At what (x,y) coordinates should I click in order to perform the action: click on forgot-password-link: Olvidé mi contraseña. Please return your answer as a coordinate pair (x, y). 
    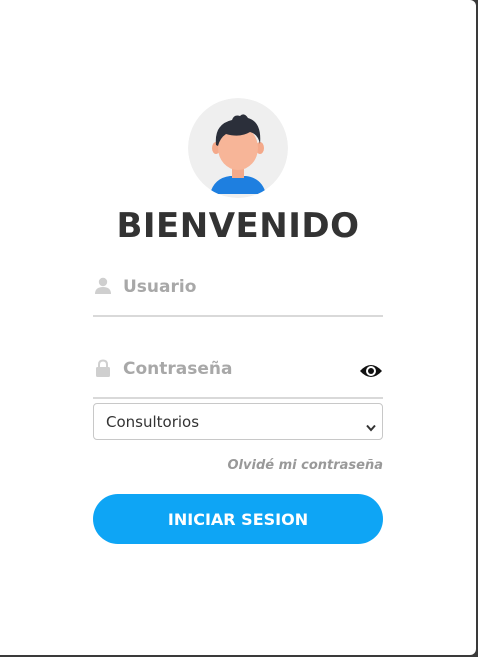
    Looking at the image, I should click on (306, 465).